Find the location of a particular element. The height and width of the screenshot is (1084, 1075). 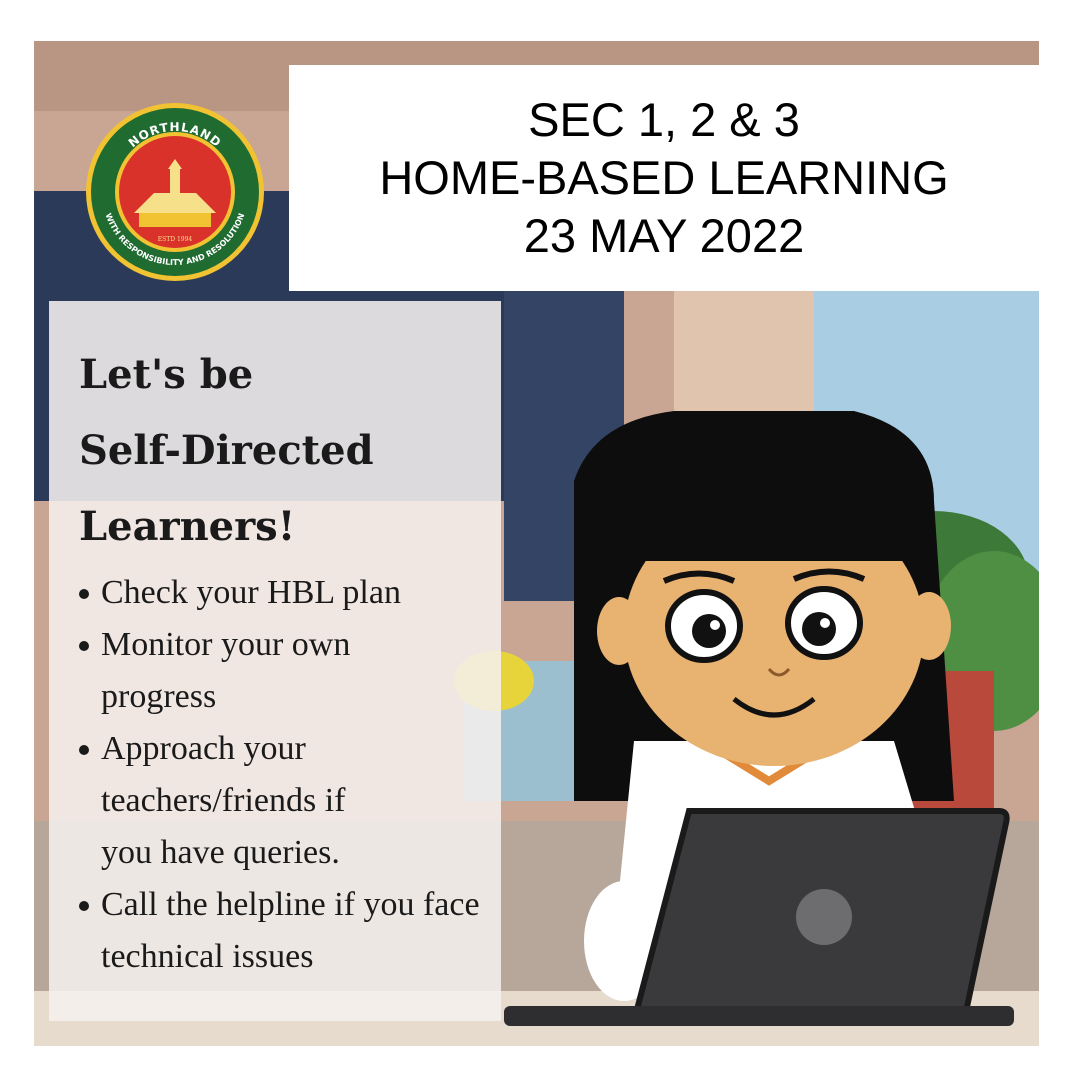

title-line-program: HOME-BASED LEARNING is located at coordinates (664, 177).